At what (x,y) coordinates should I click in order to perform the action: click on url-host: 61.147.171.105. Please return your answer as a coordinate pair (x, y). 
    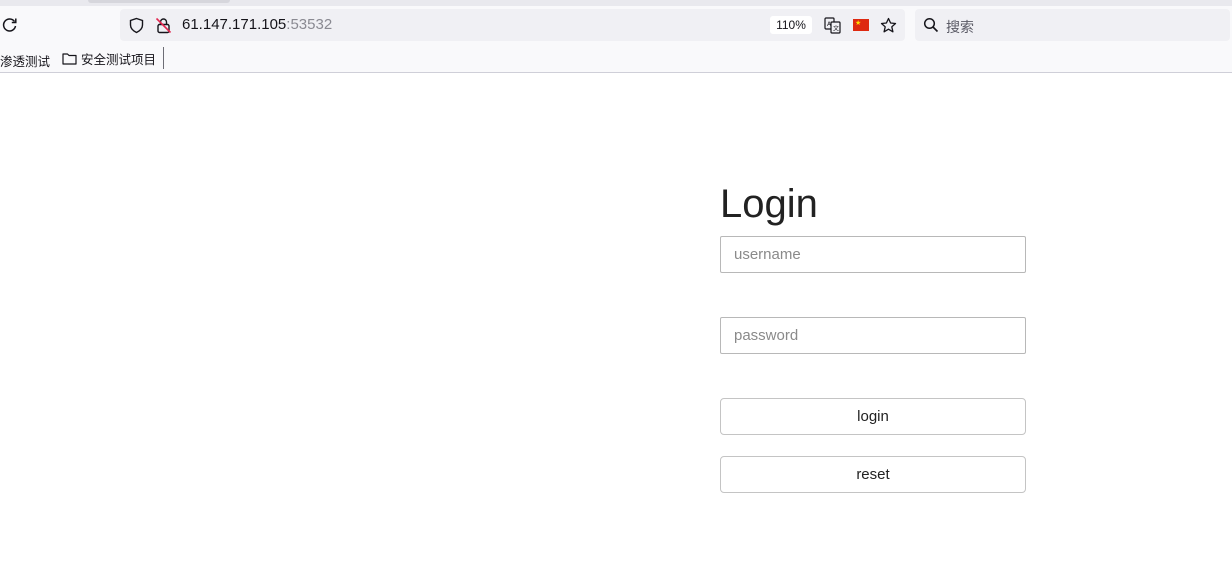
    Looking at the image, I should click on (234, 24).